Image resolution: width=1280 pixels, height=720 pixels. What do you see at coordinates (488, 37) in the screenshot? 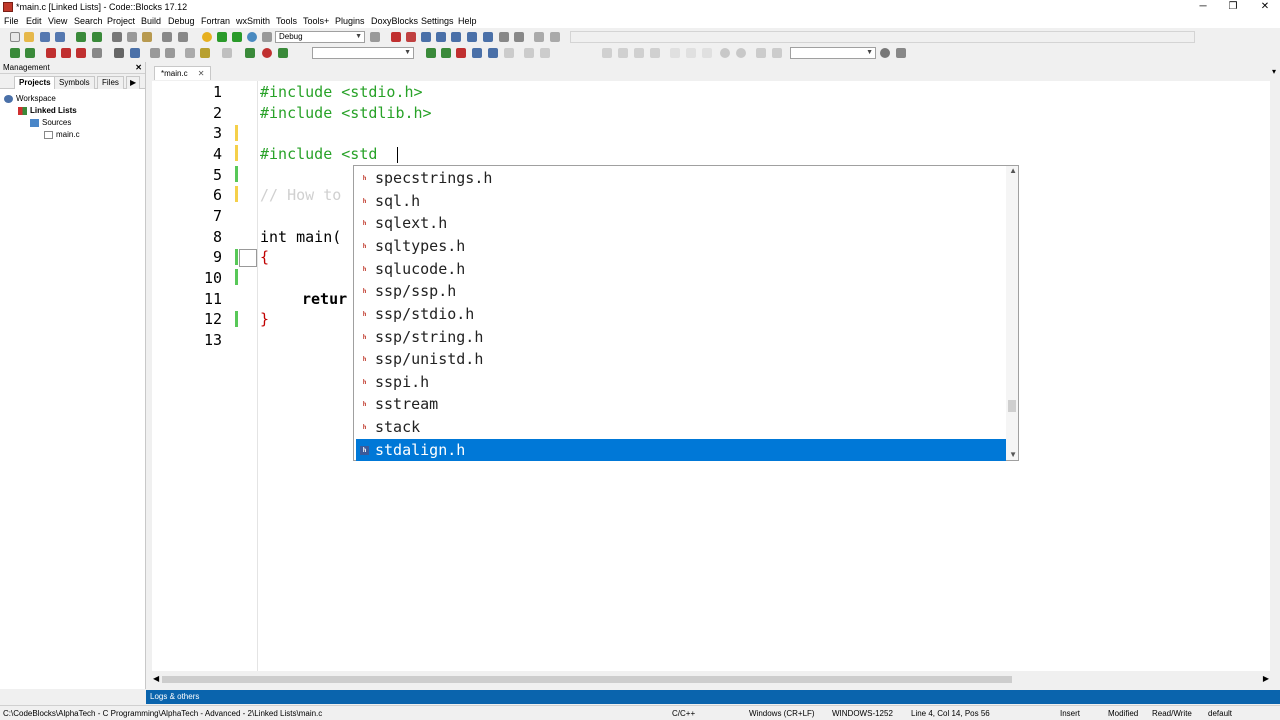
I see `step-into-instruction-icon` at bounding box center [488, 37].